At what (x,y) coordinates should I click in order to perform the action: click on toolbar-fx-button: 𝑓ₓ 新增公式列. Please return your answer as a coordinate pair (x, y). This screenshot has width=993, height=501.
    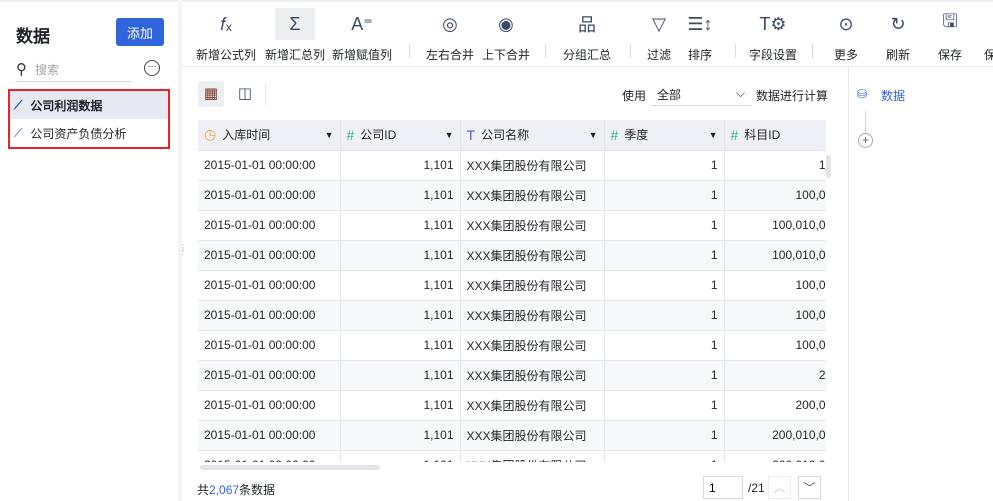
    Looking at the image, I should click on (226, 35).